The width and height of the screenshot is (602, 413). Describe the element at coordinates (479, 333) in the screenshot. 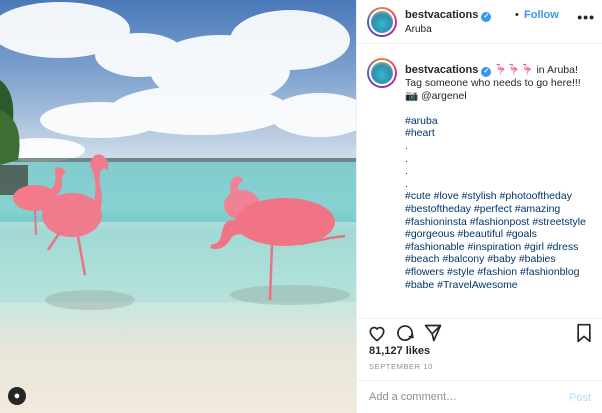

I see `action-bar` at that location.